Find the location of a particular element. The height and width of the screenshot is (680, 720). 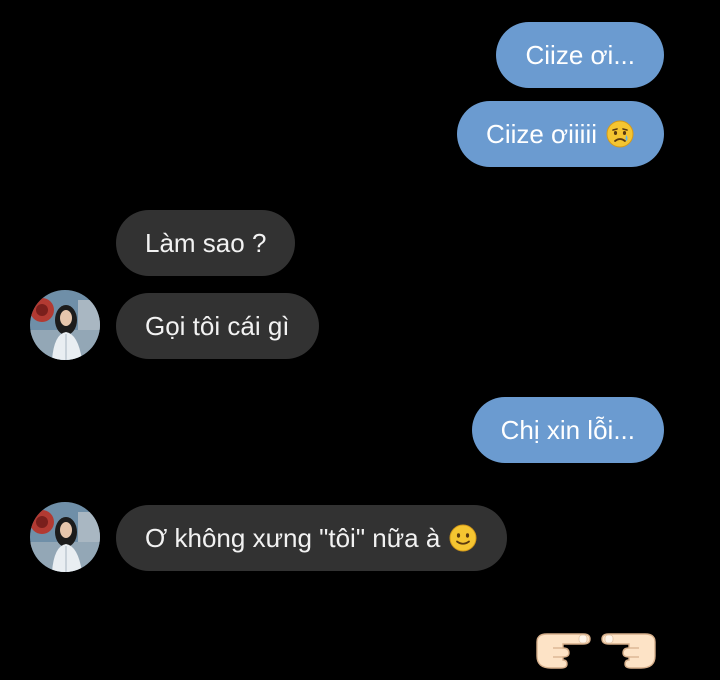

message-bubble-incoming: Ơ không xưng "tôi" nữa à is located at coordinates (312, 538).